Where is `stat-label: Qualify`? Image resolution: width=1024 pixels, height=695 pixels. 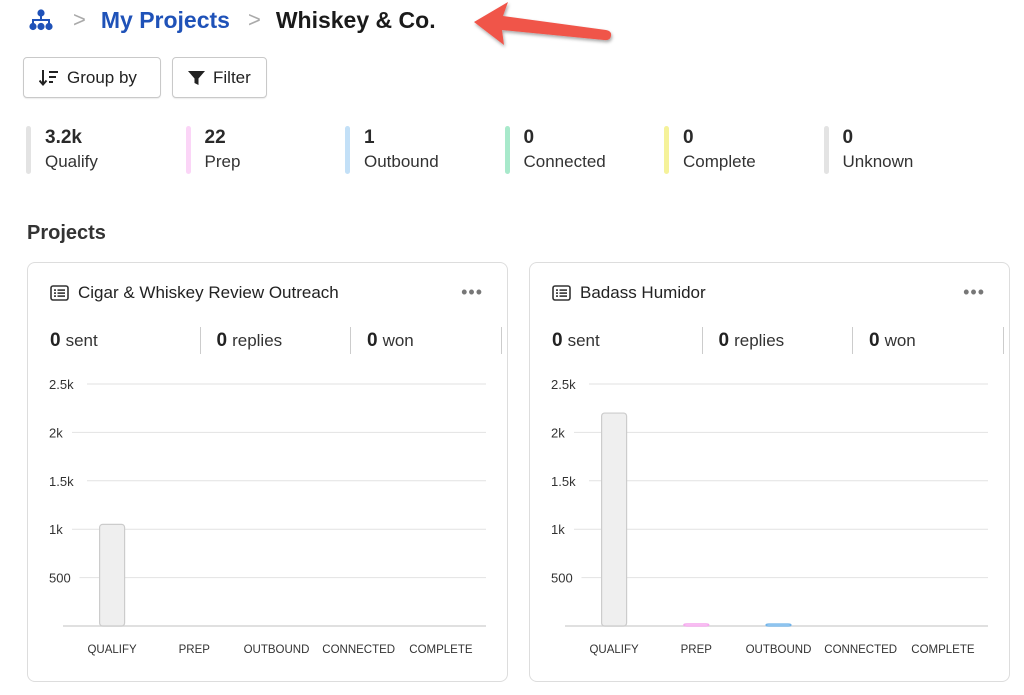 stat-label: Qualify is located at coordinates (71, 161).